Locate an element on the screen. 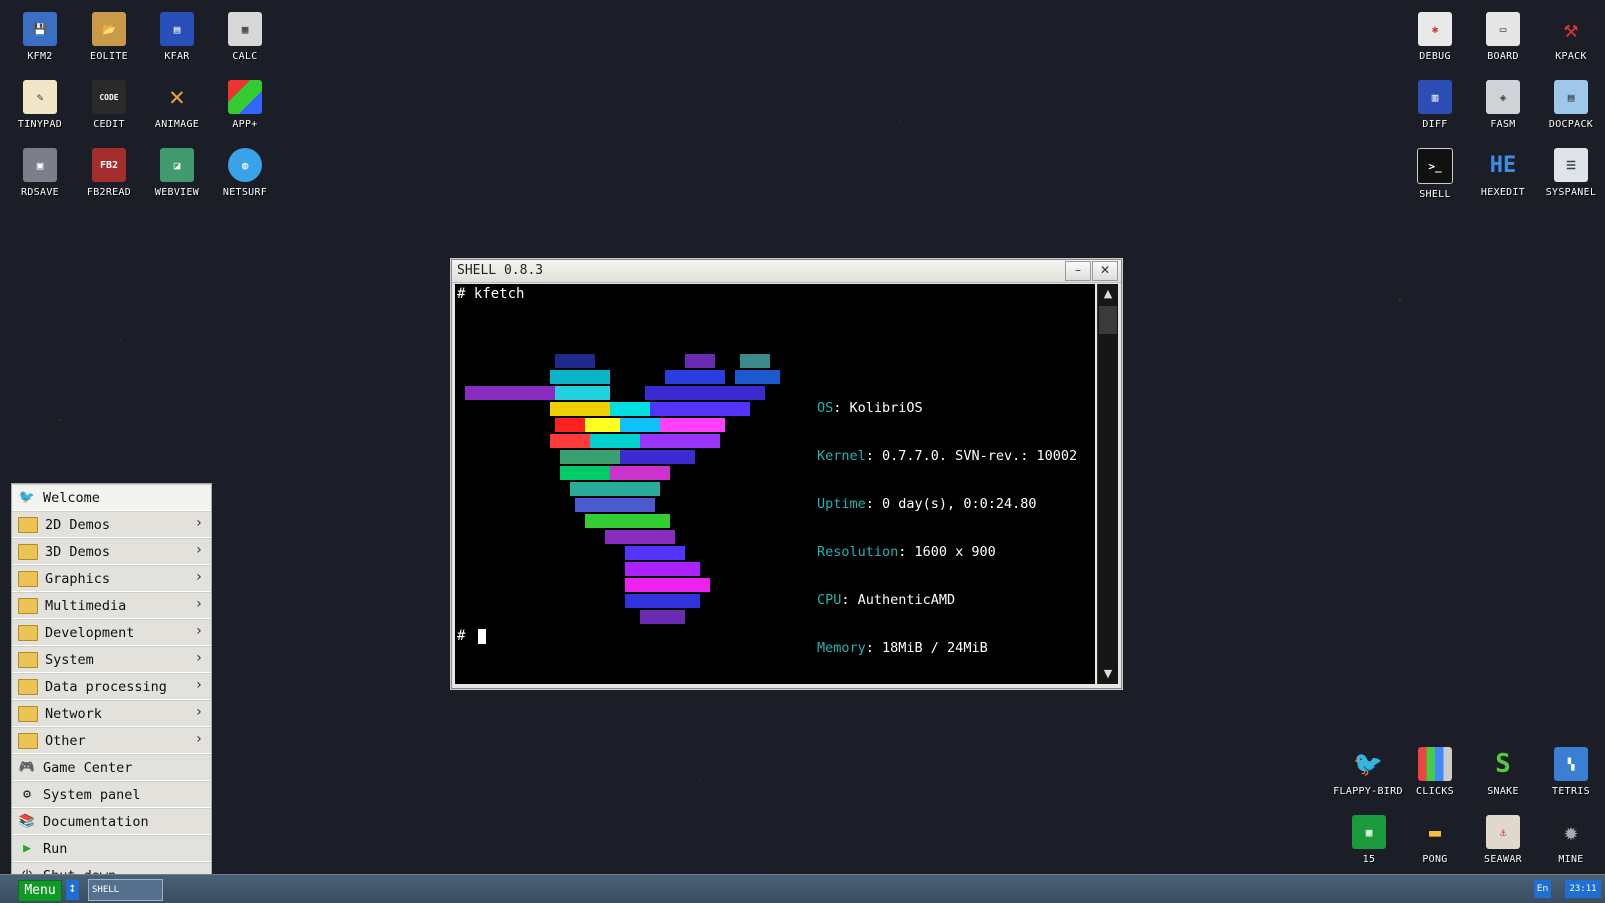 This screenshot has height=903, width=1605. desktop-icon-diff: ▥ DIFF is located at coordinates (1435, 105).